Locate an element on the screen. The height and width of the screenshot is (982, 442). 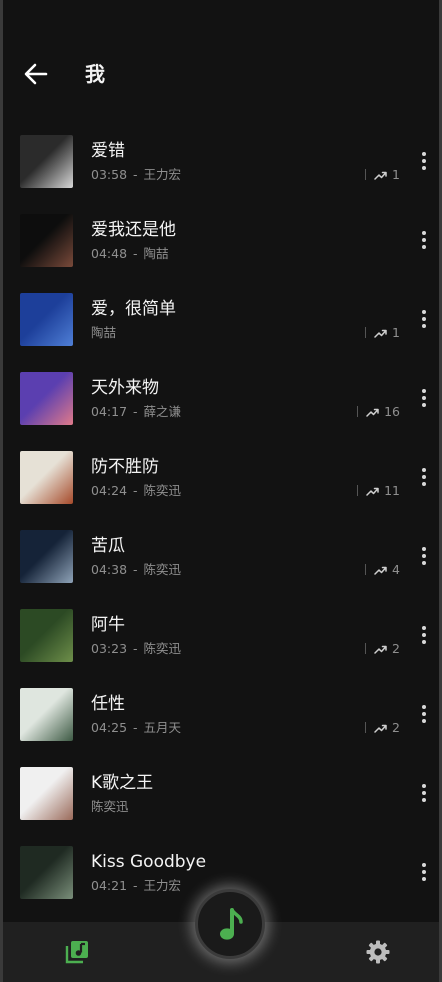
music-library-icon is located at coordinates (76, 952).